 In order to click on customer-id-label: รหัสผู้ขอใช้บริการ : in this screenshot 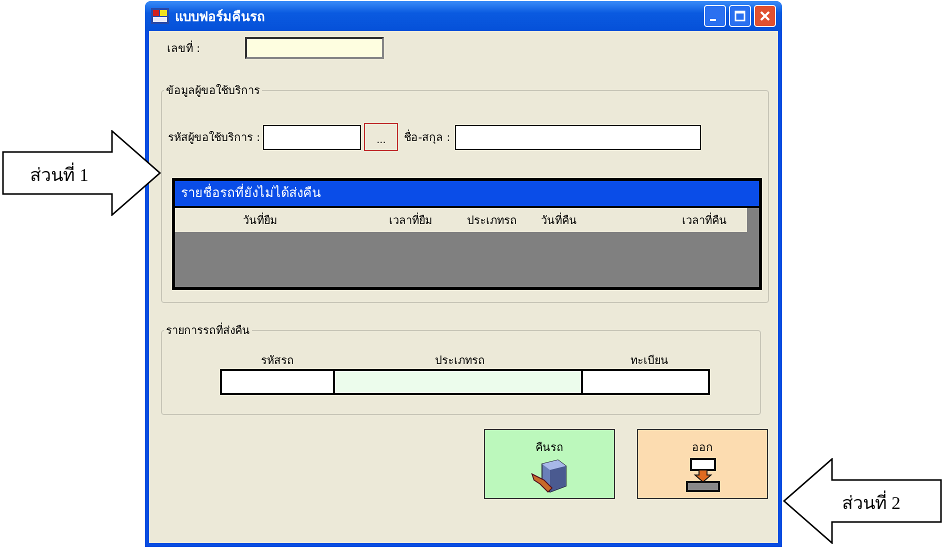, I will do `click(214, 138)`.